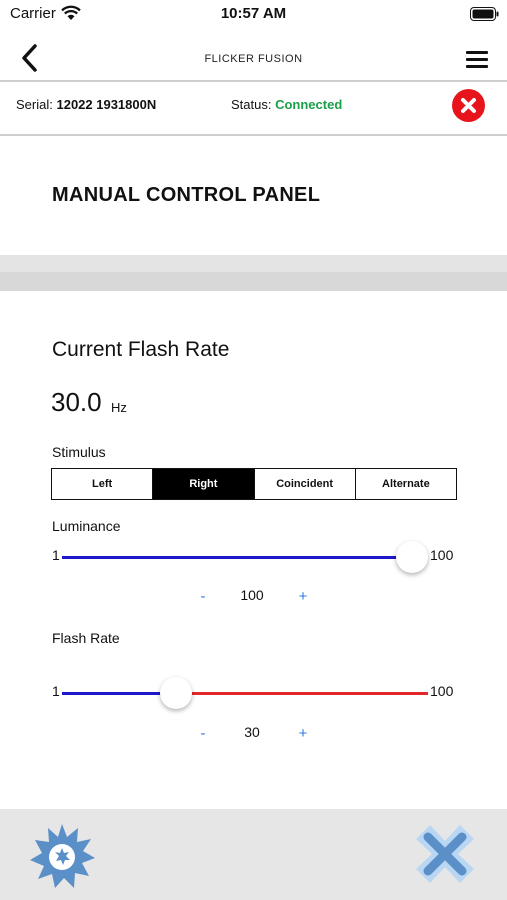 The width and height of the screenshot is (507, 900). What do you see at coordinates (56, 555) in the screenshot?
I see `luminance-min: 1` at bounding box center [56, 555].